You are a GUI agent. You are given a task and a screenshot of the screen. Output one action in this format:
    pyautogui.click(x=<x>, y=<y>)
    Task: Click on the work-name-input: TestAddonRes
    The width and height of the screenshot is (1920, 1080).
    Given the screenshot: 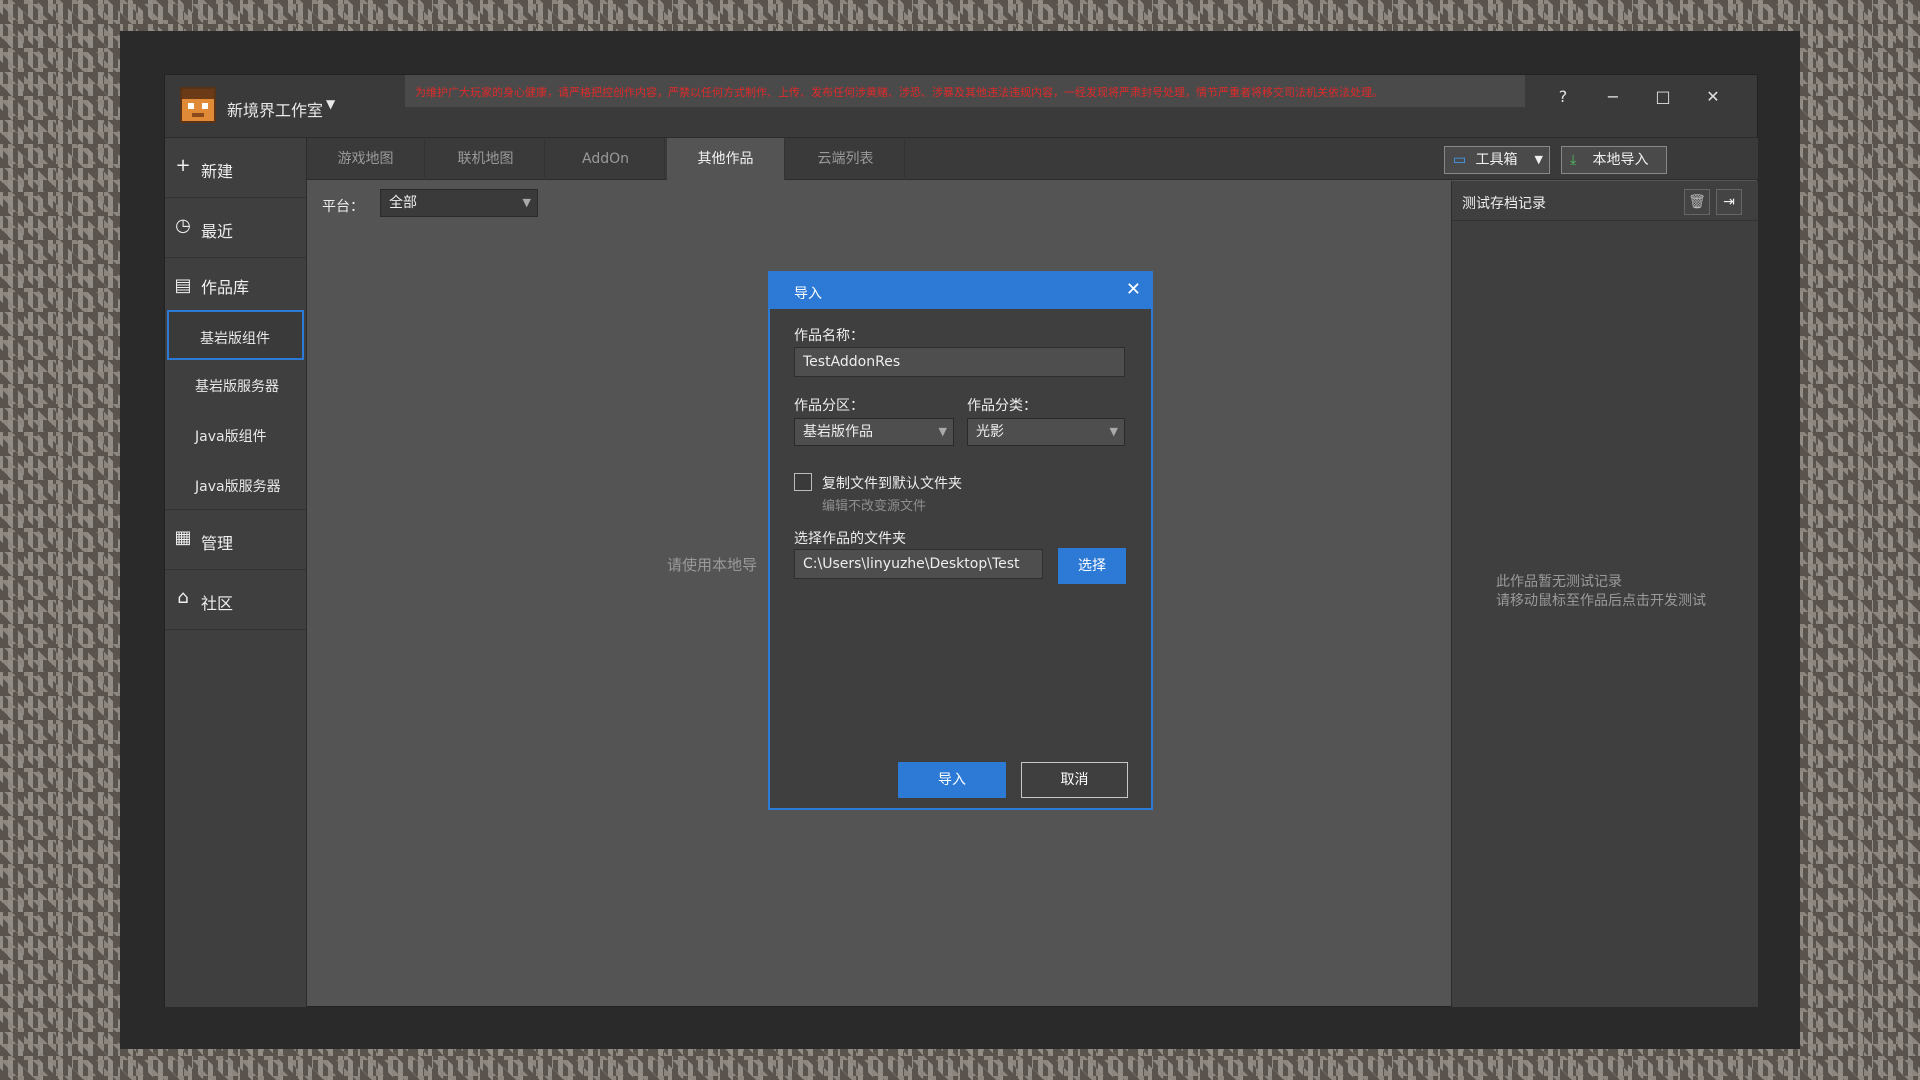 What is the action you would take?
    pyautogui.click(x=959, y=362)
    